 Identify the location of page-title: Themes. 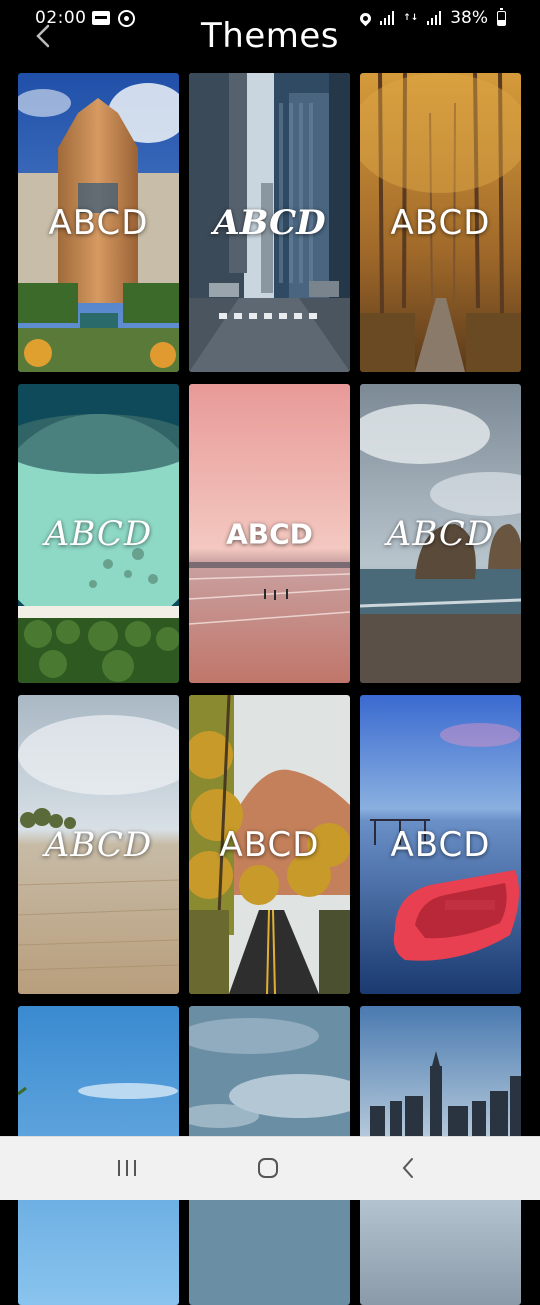
(270, 36).